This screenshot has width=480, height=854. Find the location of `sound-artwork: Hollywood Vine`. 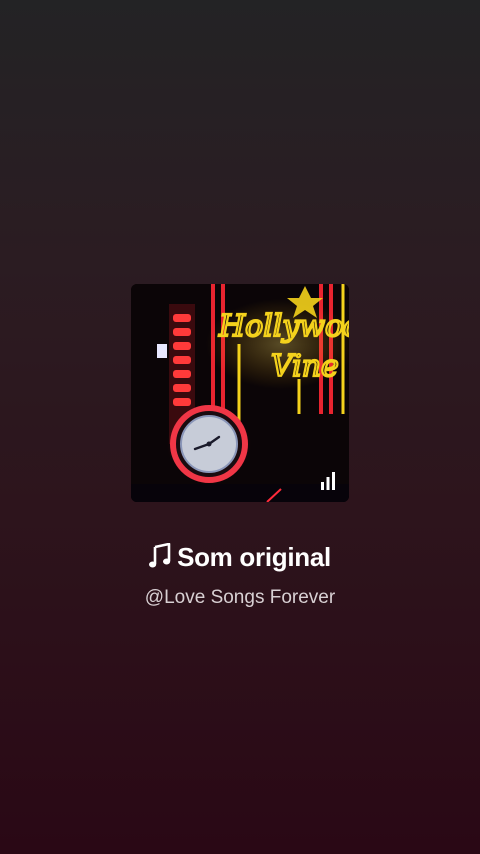

sound-artwork: Hollywood Vine is located at coordinates (240, 393).